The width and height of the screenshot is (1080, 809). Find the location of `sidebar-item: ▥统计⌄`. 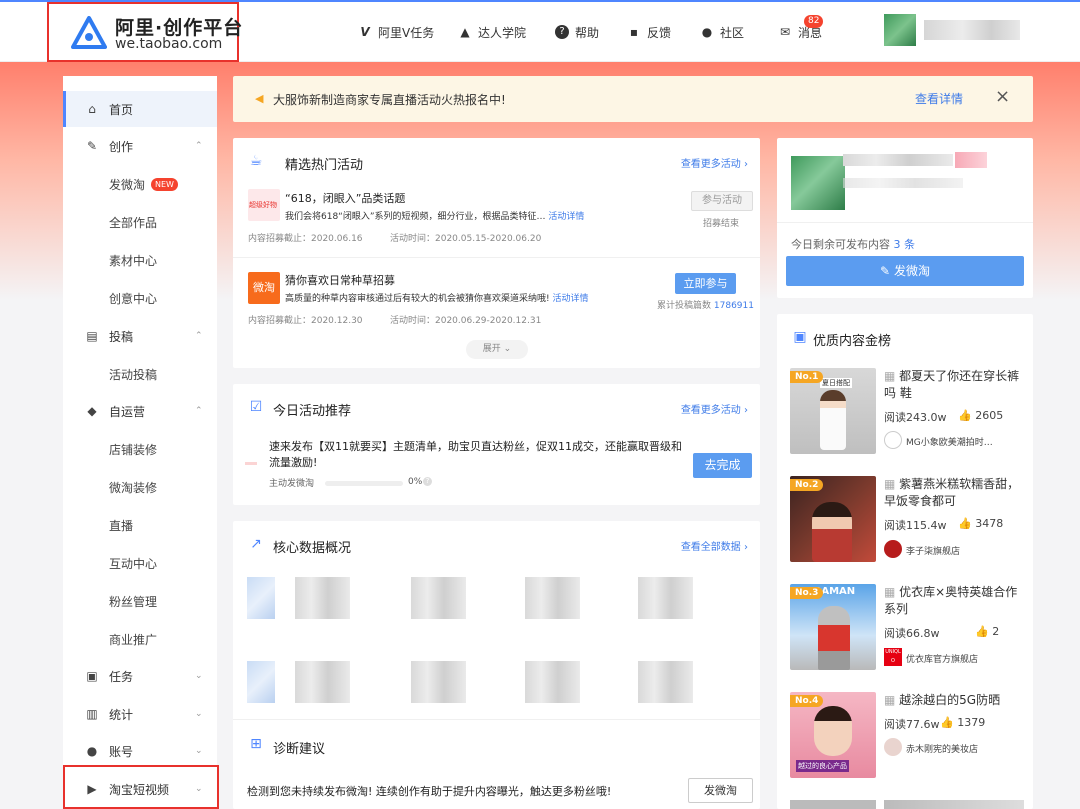

sidebar-item: ▥统计⌄ is located at coordinates (140, 714).